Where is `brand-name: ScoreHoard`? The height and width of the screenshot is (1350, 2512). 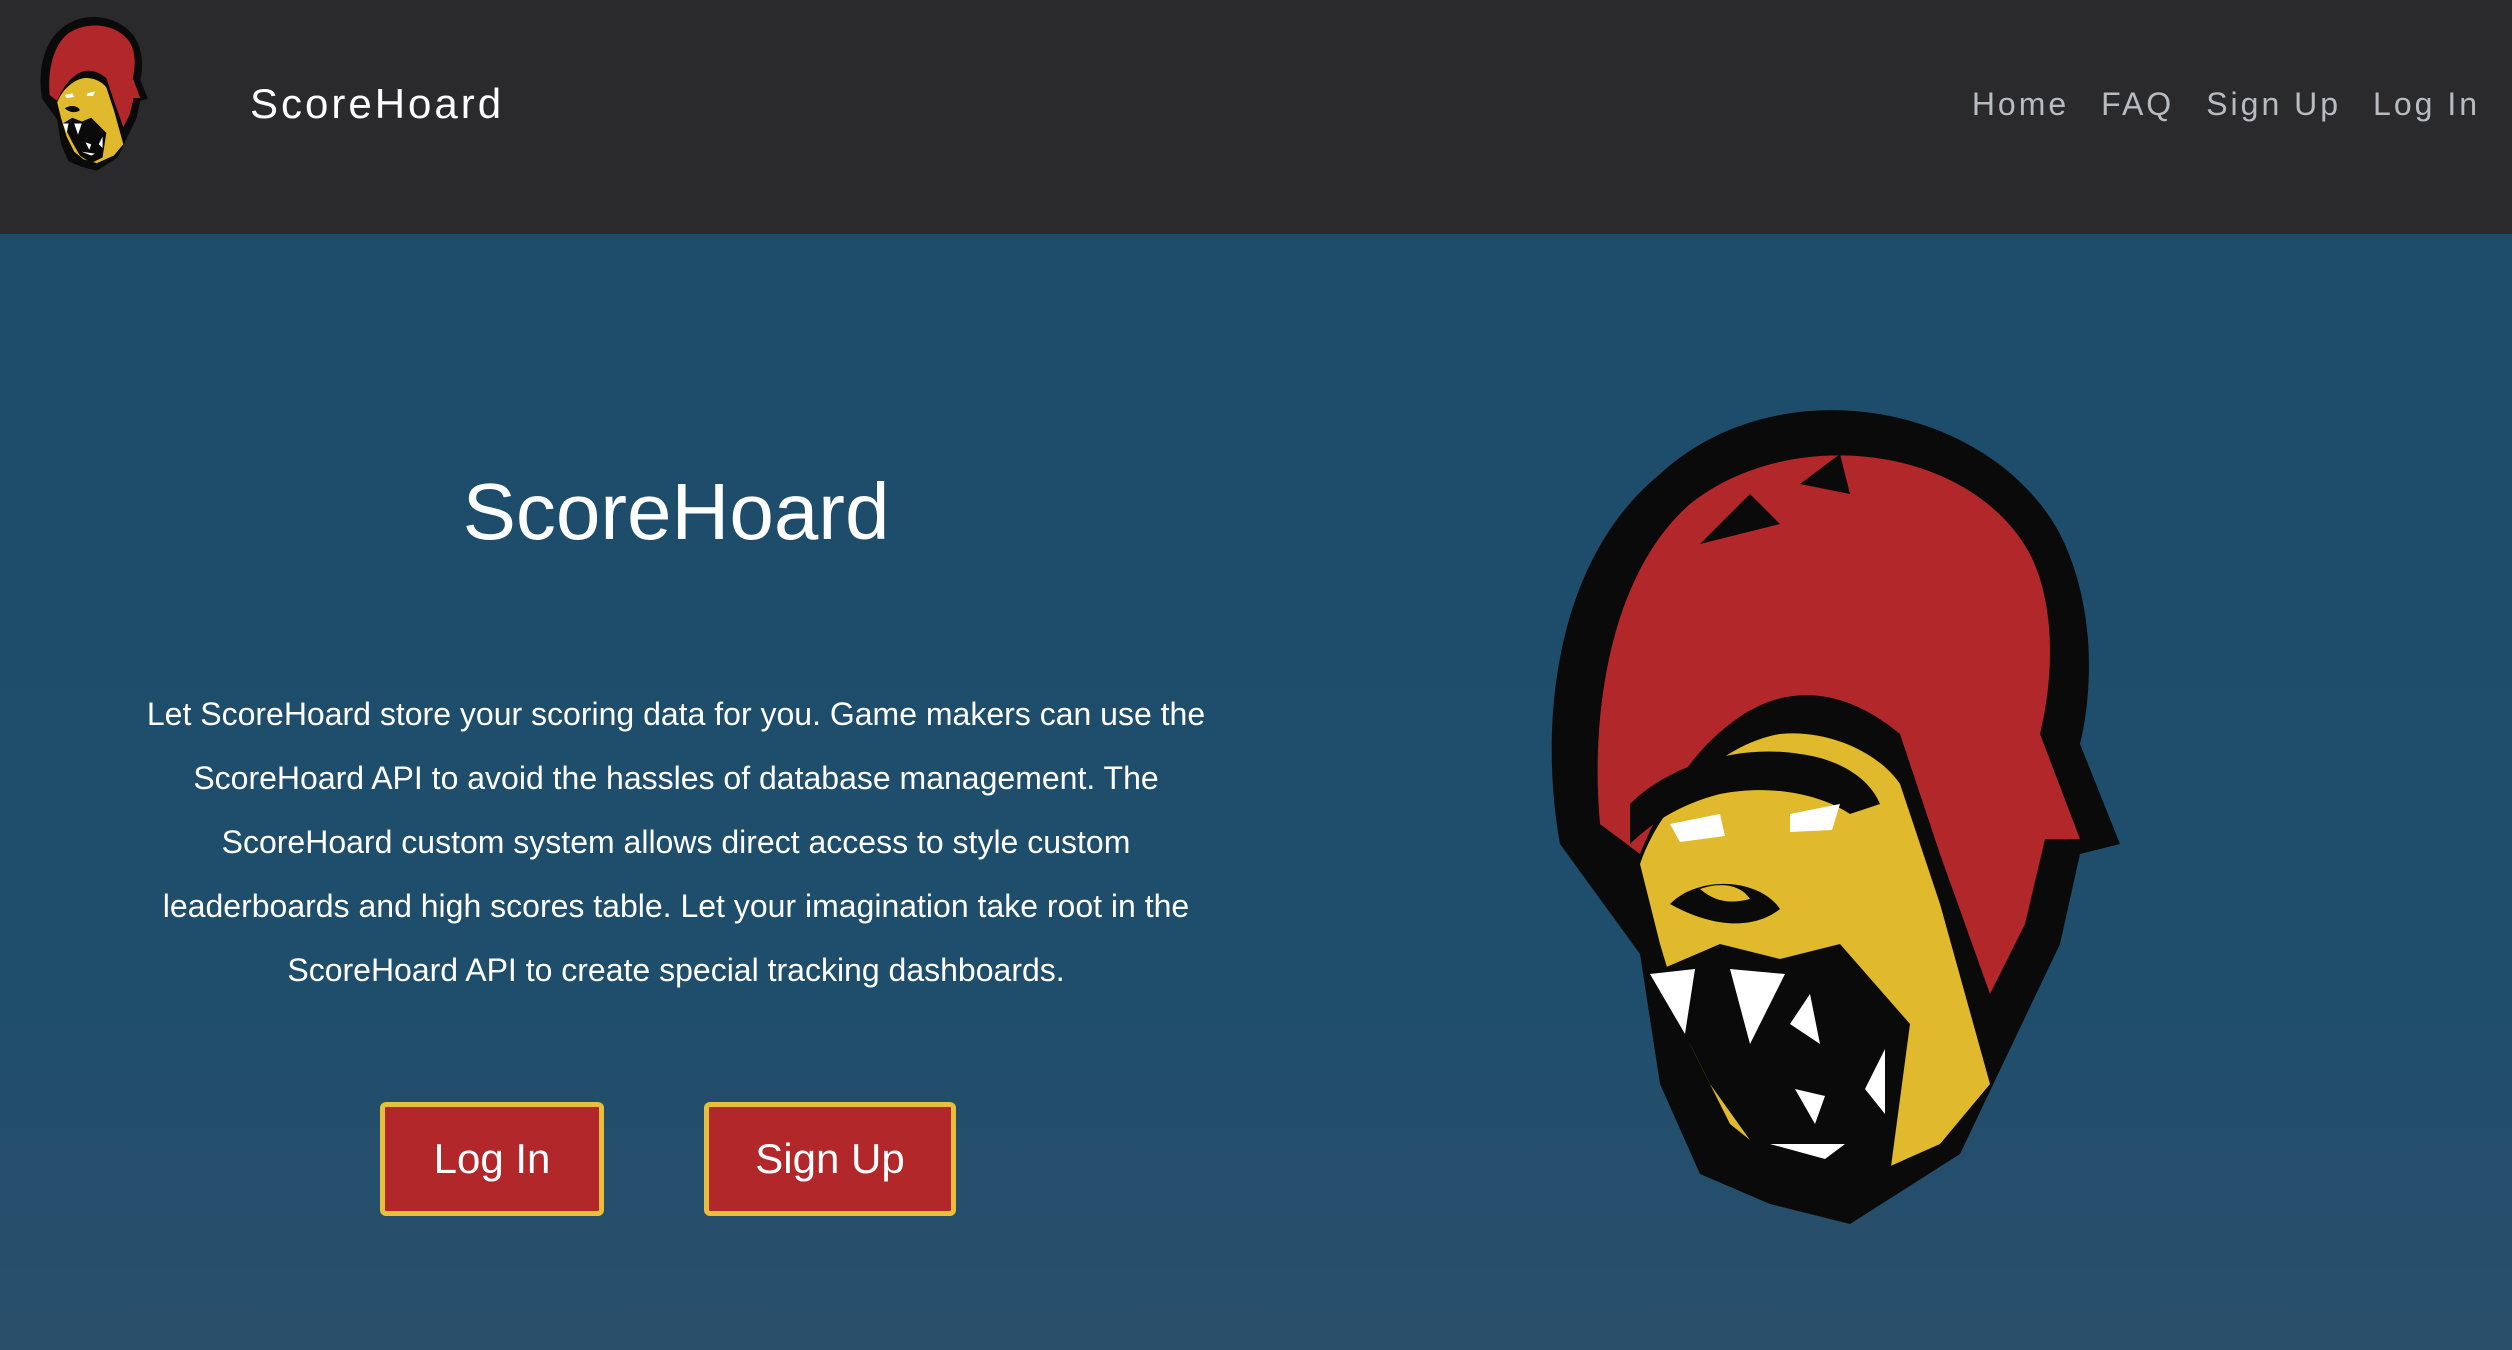
brand-name: ScoreHoard is located at coordinates (377, 104).